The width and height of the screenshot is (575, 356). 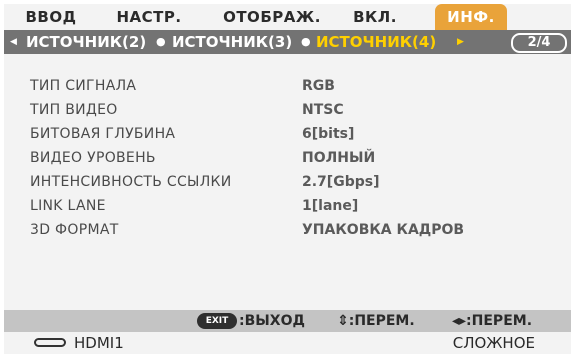 I want to click on info-row-link-rate: ИНТЕНСИВНОСТЬ ССЫЛКИ 2.7[Gbps], so click(x=287, y=182).